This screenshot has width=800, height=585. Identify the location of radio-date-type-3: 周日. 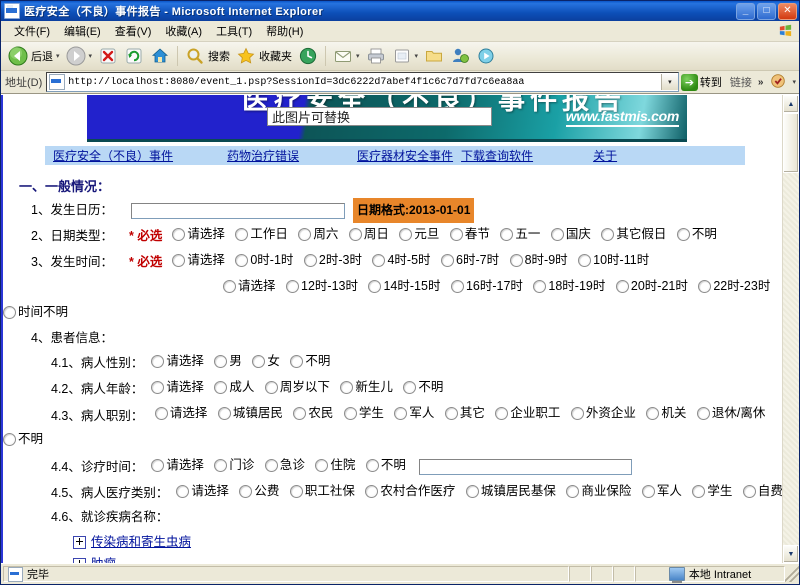
(368, 234).